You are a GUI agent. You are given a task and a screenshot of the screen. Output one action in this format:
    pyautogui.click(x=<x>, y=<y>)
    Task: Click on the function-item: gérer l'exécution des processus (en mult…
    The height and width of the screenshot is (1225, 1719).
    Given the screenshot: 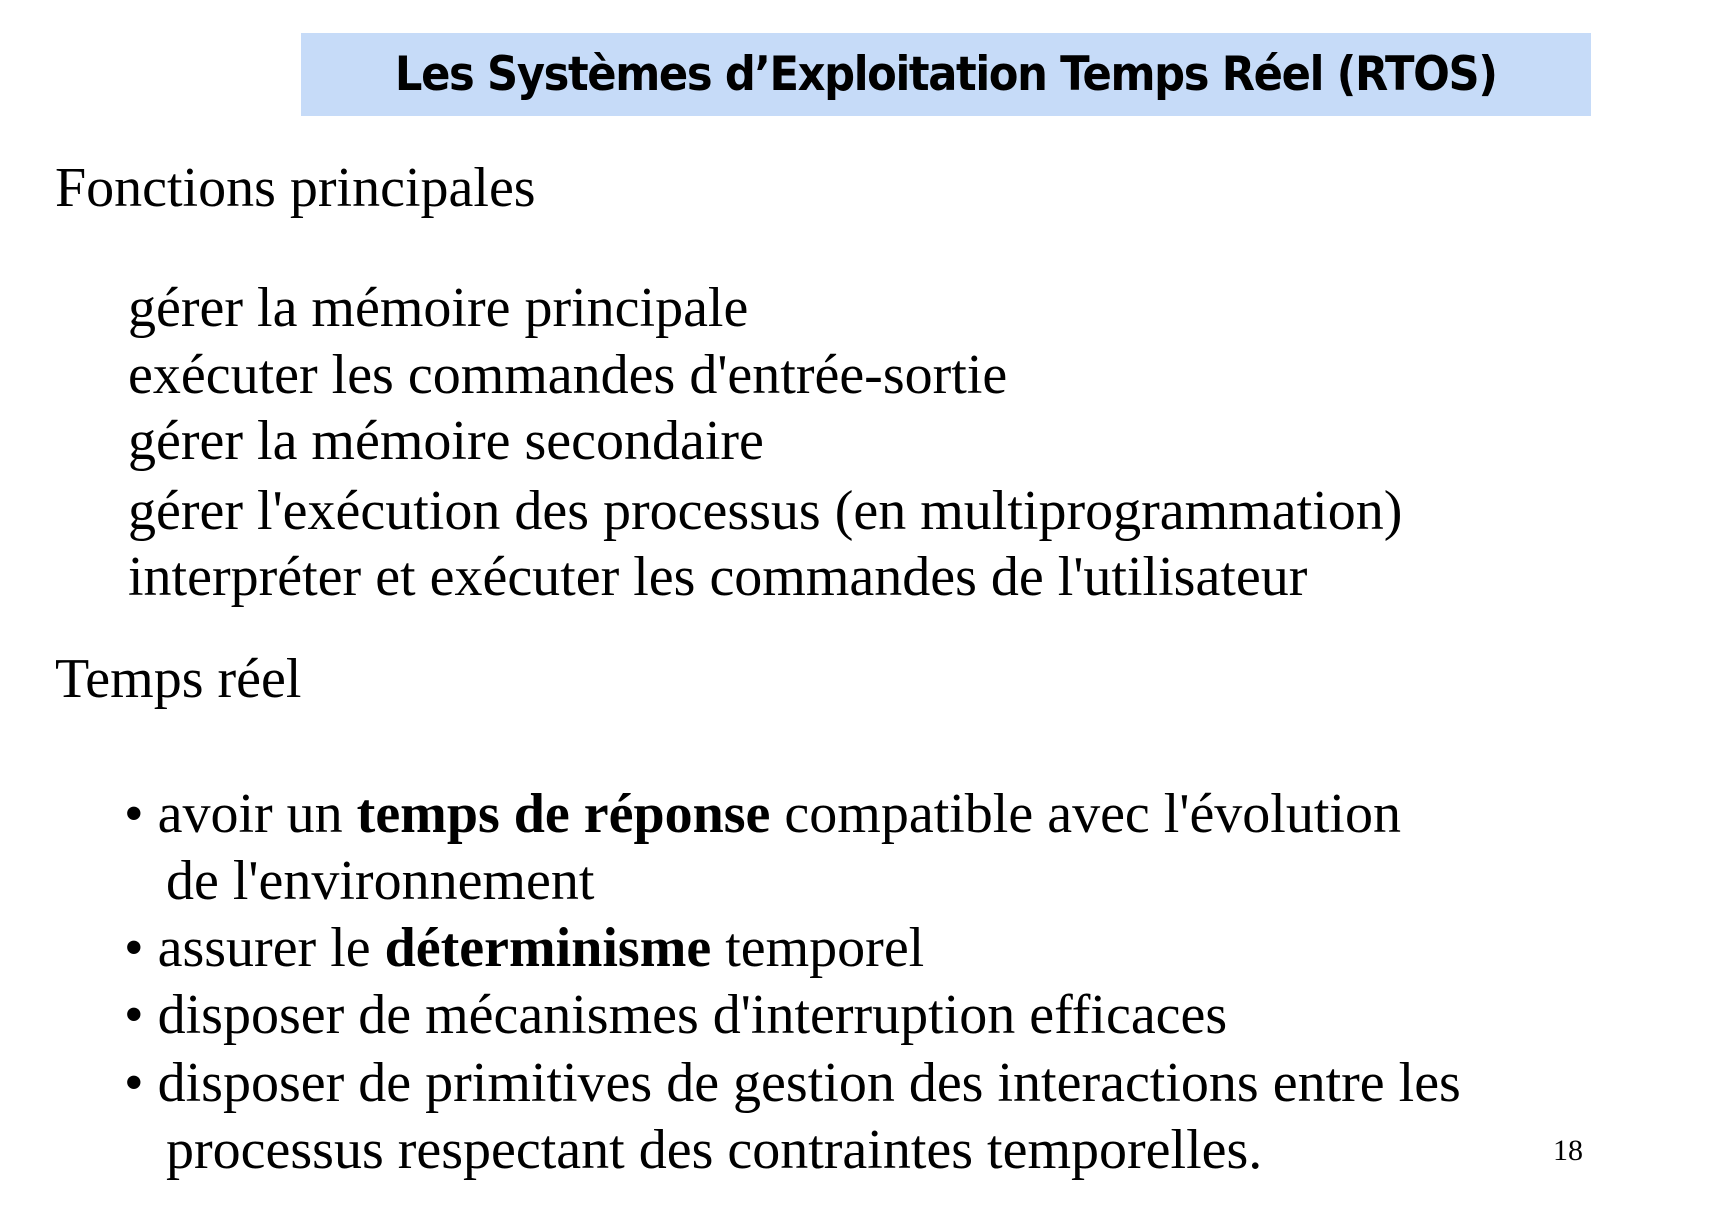 What is the action you would take?
    pyautogui.click(x=765, y=511)
    